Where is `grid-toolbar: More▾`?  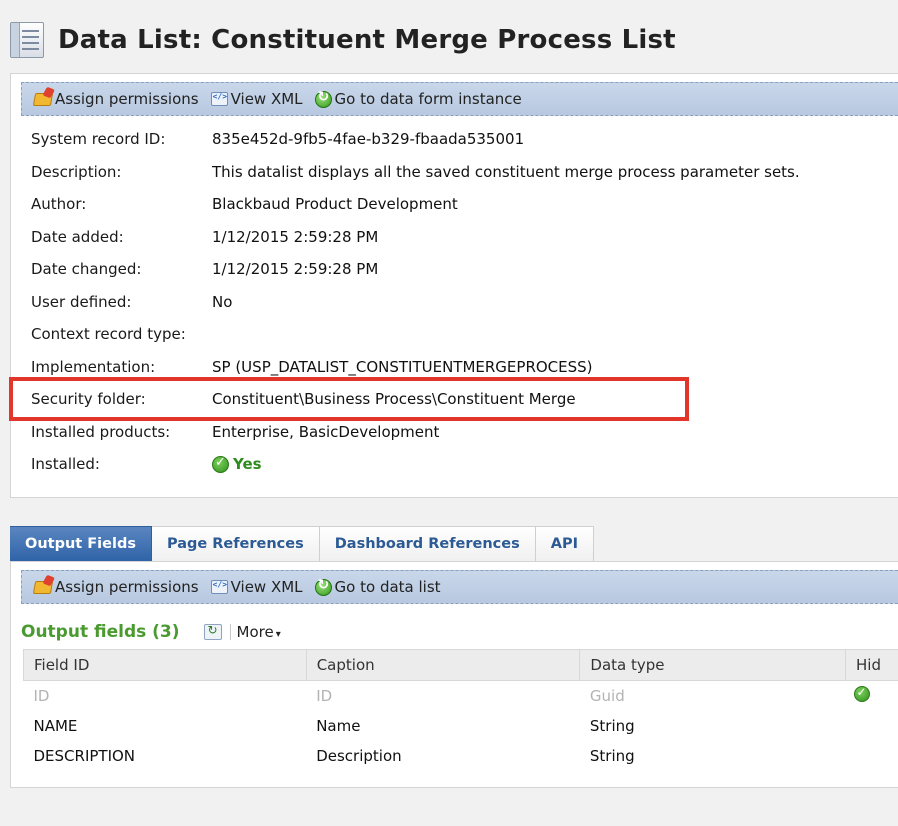 grid-toolbar: More▾ is located at coordinates (242, 632).